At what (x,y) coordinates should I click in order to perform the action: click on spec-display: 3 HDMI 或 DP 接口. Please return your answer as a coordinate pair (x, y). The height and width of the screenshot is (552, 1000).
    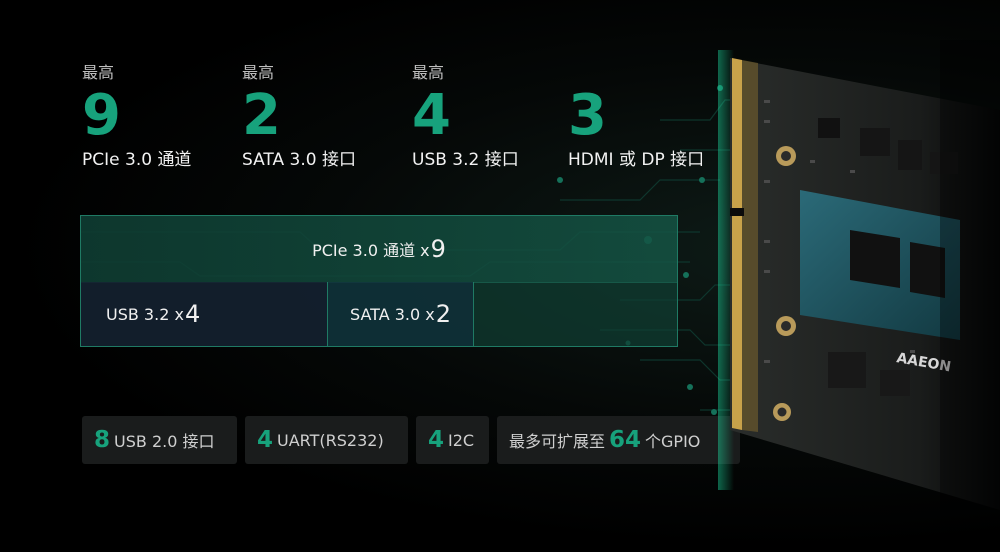
    Looking at the image, I should click on (636, 117).